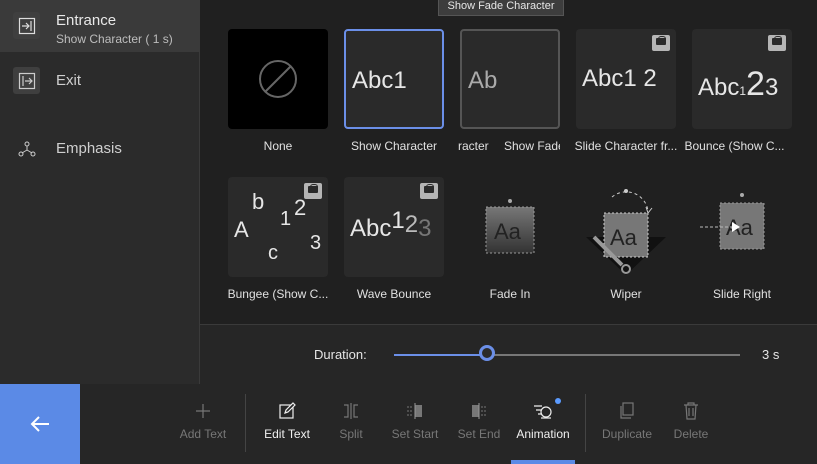 The height and width of the screenshot is (464, 817). Describe the element at coordinates (26, 148) in the screenshot. I see `emphasis-icon` at that location.